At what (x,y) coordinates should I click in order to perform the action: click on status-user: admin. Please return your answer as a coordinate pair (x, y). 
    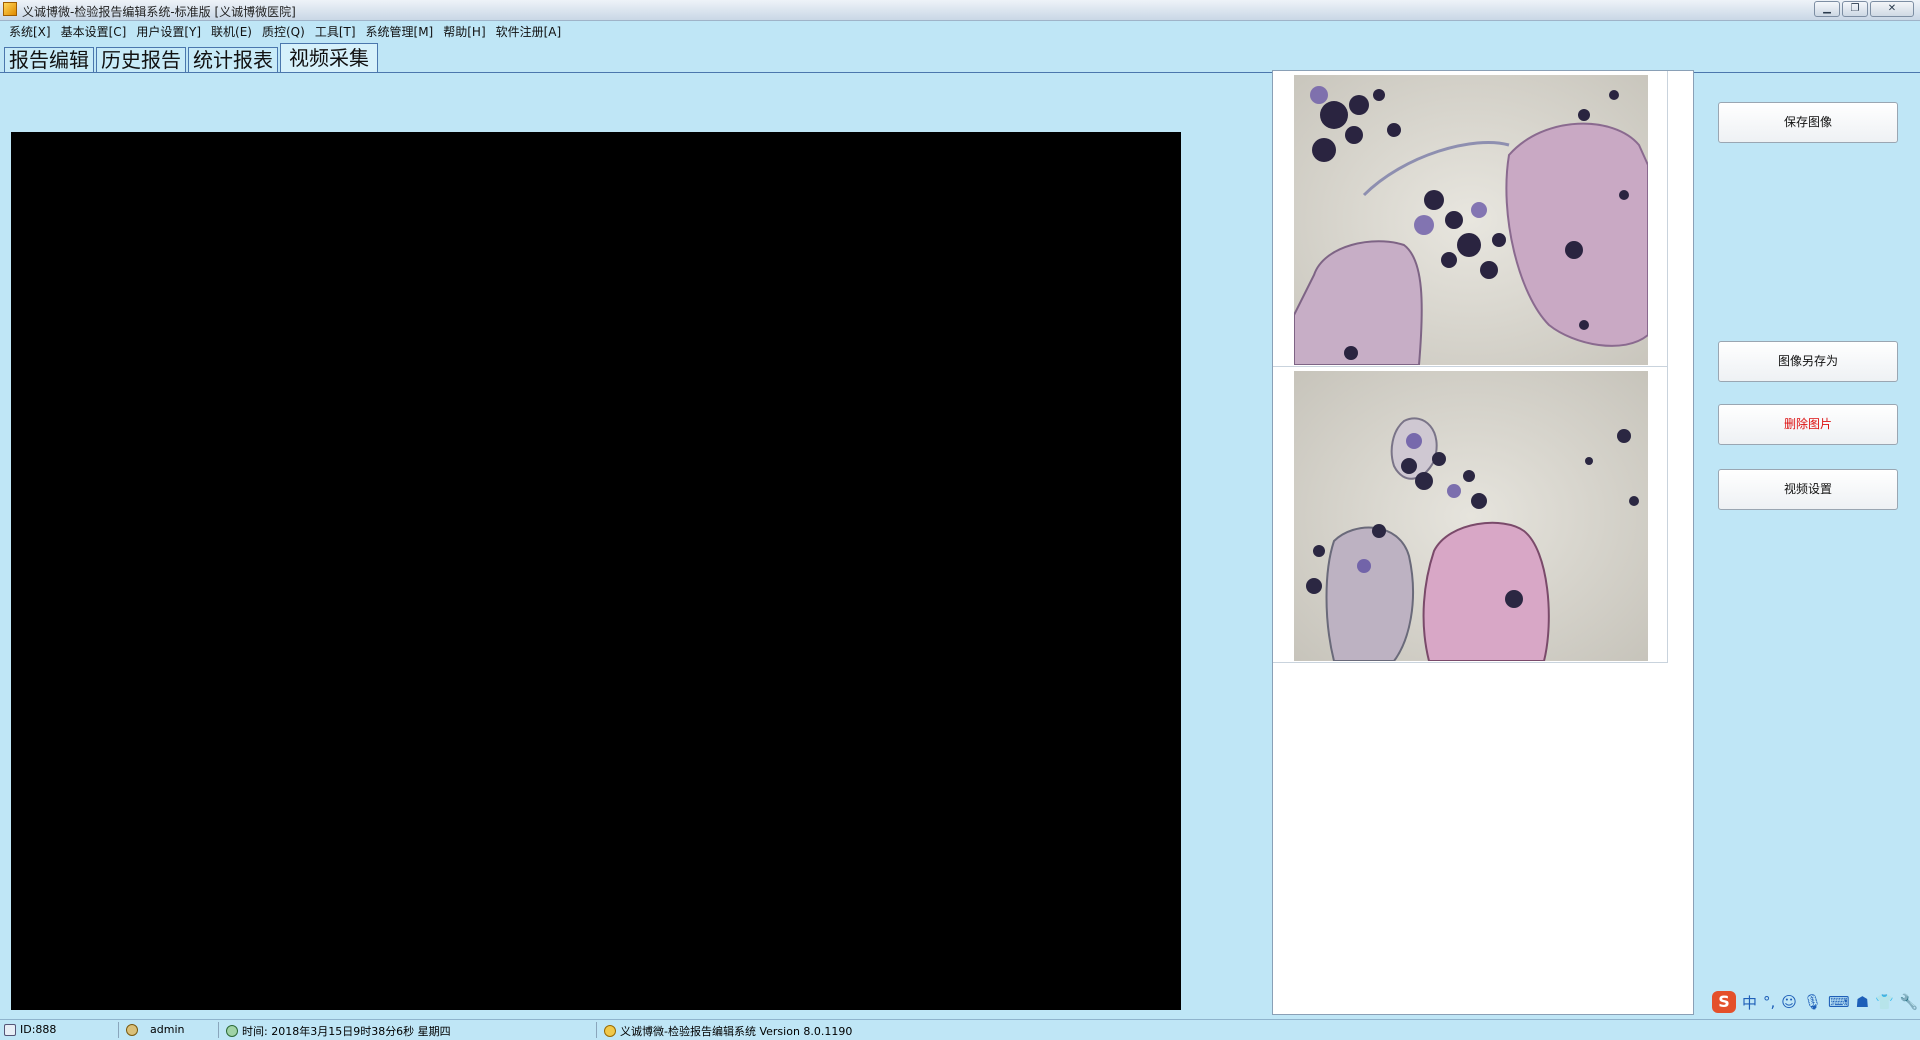
    Looking at the image, I should click on (167, 1029).